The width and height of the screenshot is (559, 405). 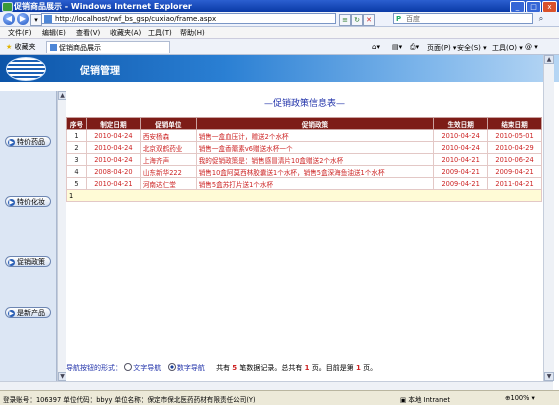 What do you see at coordinates (168, 123) in the screenshot?
I see `column-header: 促销单位` at bounding box center [168, 123].